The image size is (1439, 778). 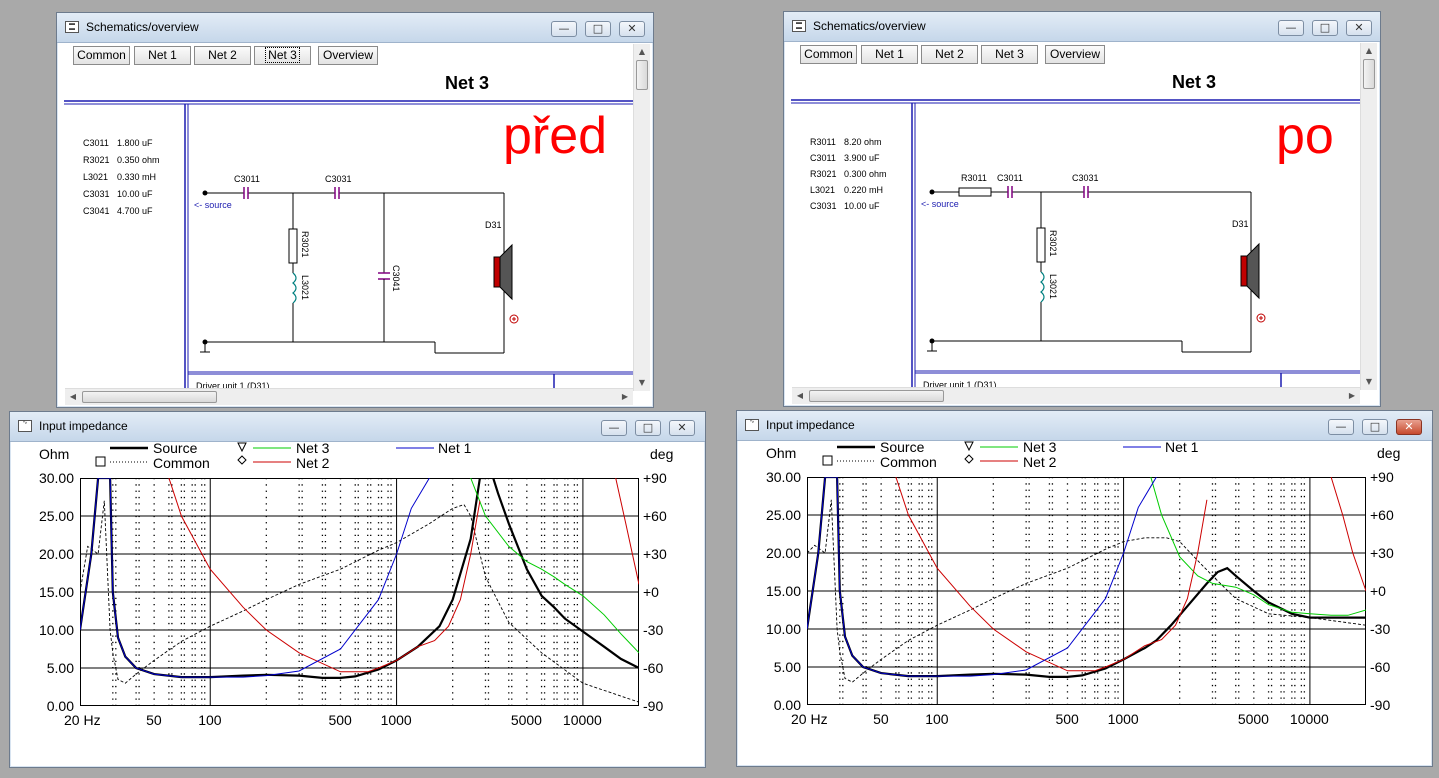 I want to click on y-tick-label: 30.00, so click(x=783, y=477).